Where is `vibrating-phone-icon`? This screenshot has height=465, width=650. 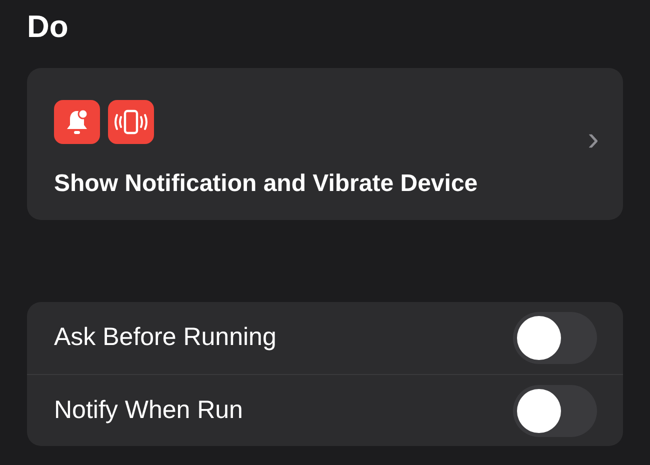 vibrating-phone-icon is located at coordinates (131, 122).